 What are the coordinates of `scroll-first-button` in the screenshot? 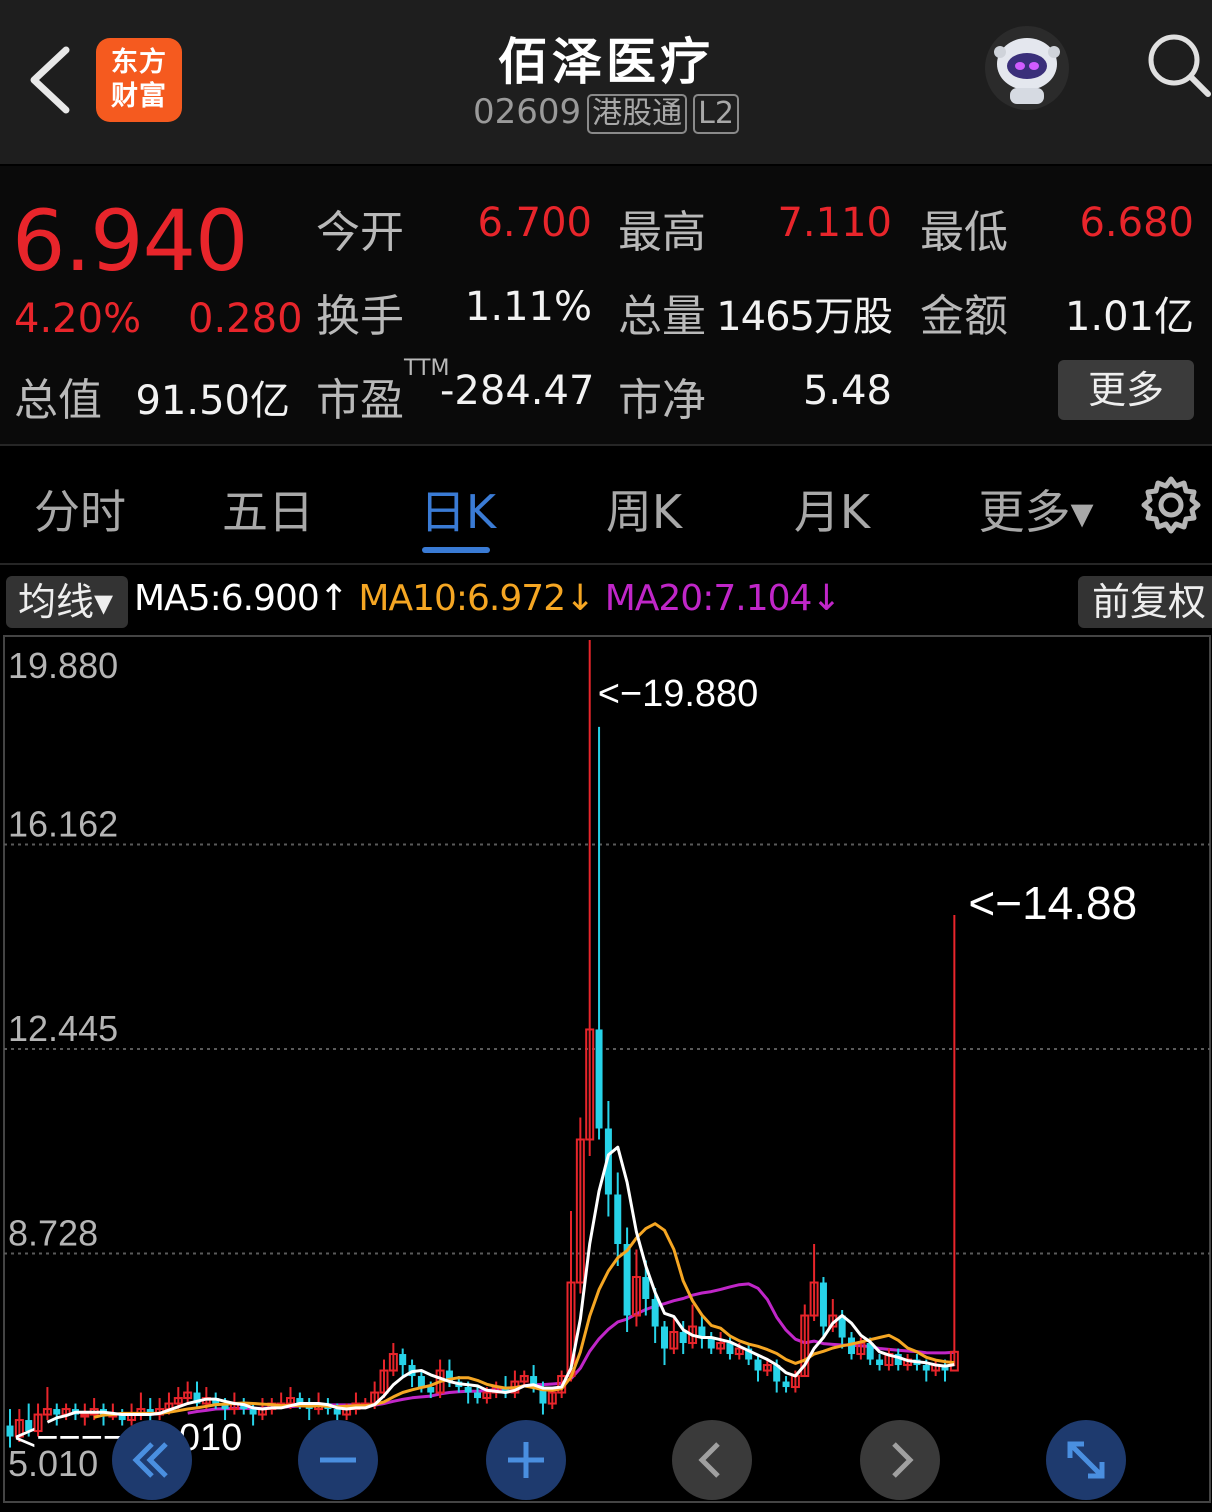 It's located at (152, 1460).